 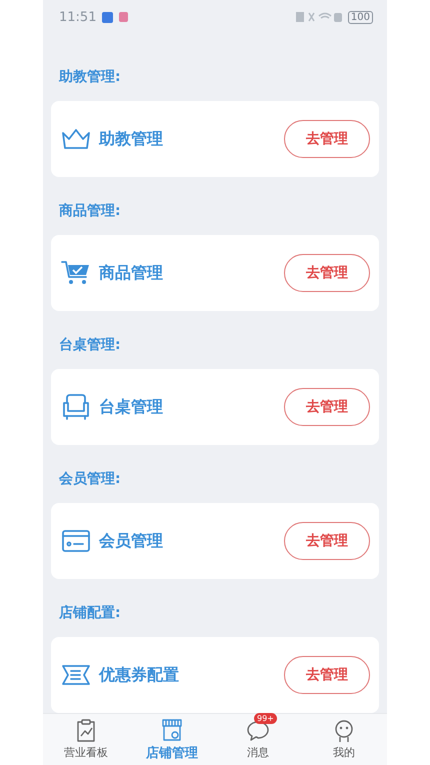 What do you see at coordinates (90, 78) in the screenshot?
I see `section-heading: 助教管理:` at bounding box center [90, 78].